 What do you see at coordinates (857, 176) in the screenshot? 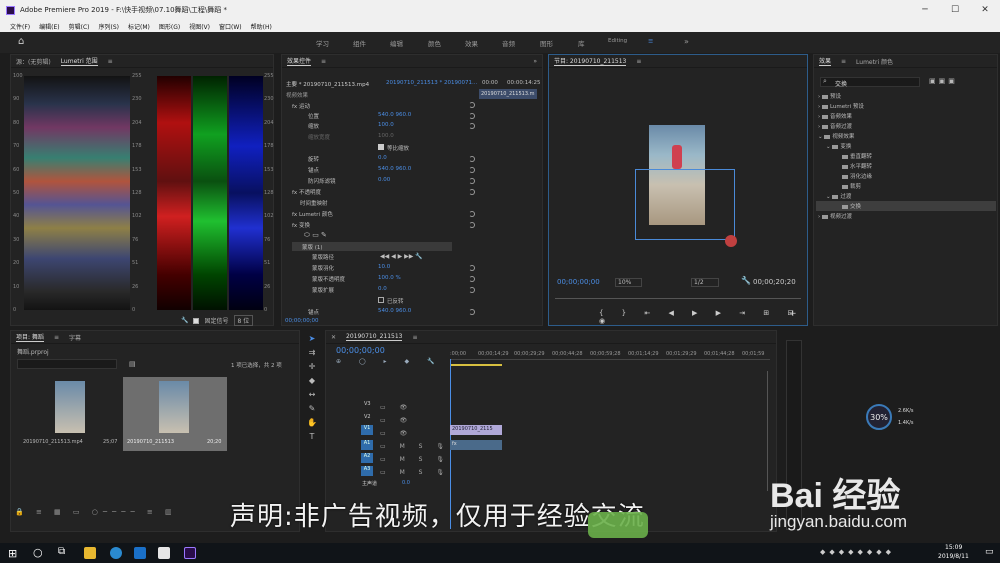
I see `effects-tree-item: 羽化边缘` at bounding box center [857, 176].